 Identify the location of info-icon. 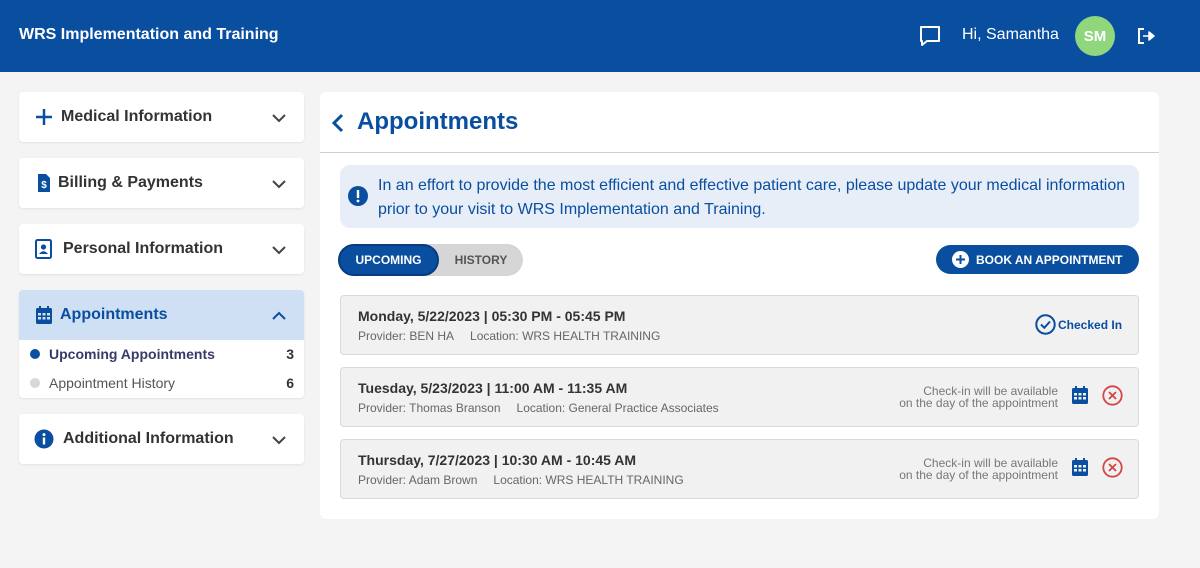
(44, 439).